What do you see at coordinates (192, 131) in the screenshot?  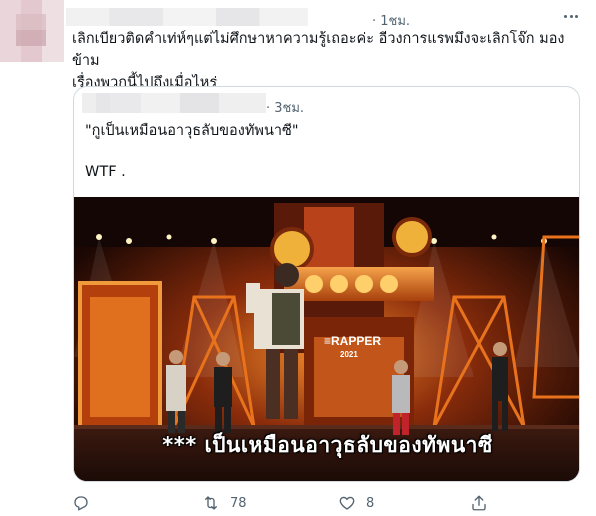 I see `quoted-text-line-1: "กูเป็นเหมือนอาวุธลับของทัพนาซี"` at bounding box center [192, 131].